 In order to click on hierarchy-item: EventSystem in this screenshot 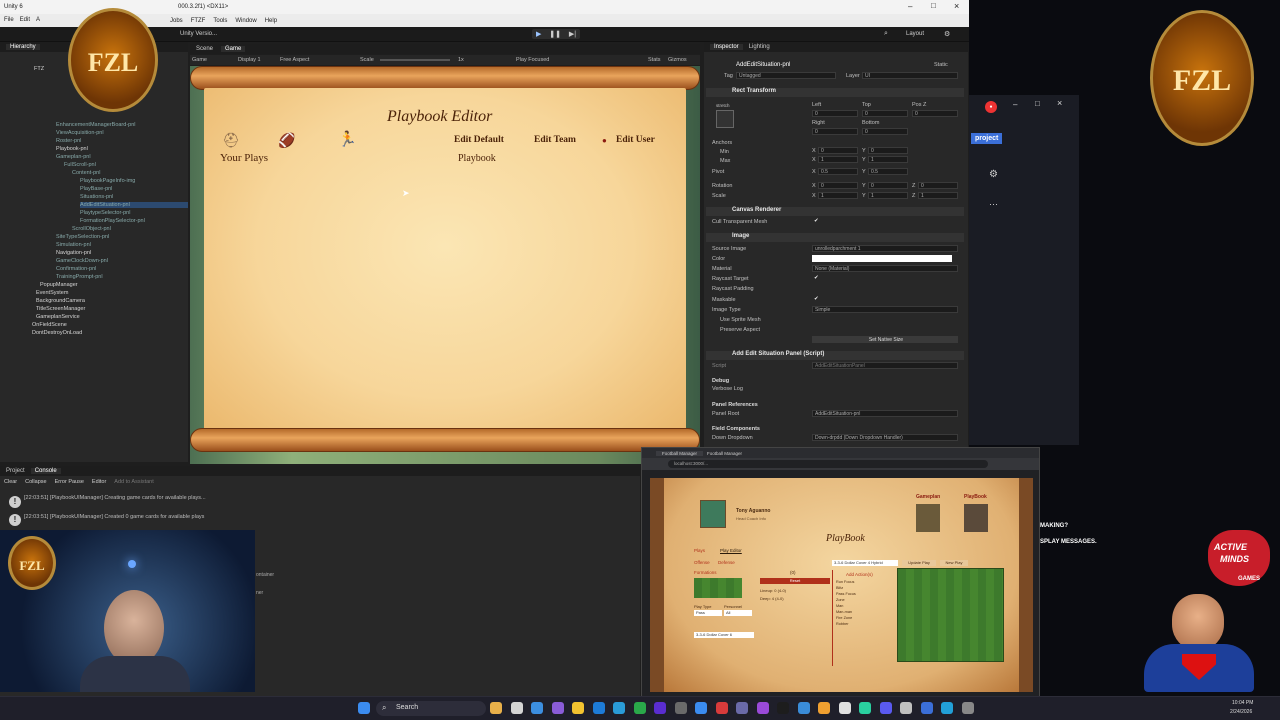, I will do `click(52, 293)`.